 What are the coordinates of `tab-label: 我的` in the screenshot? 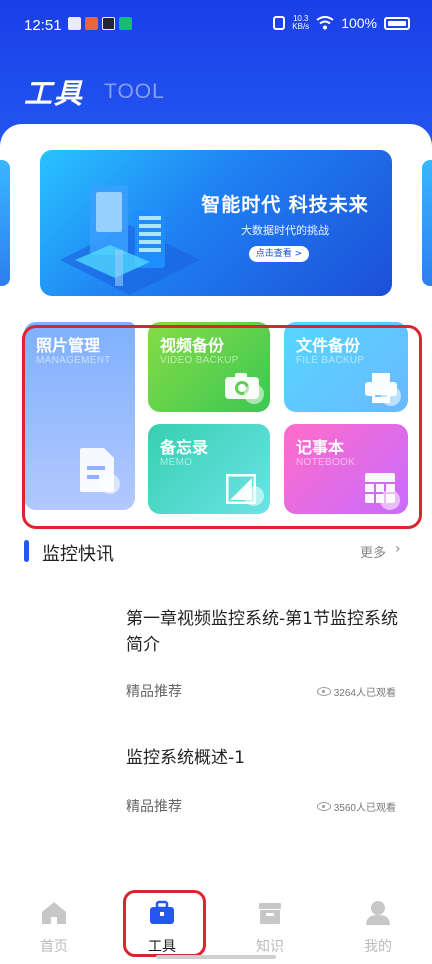 It's located at (378, 947).